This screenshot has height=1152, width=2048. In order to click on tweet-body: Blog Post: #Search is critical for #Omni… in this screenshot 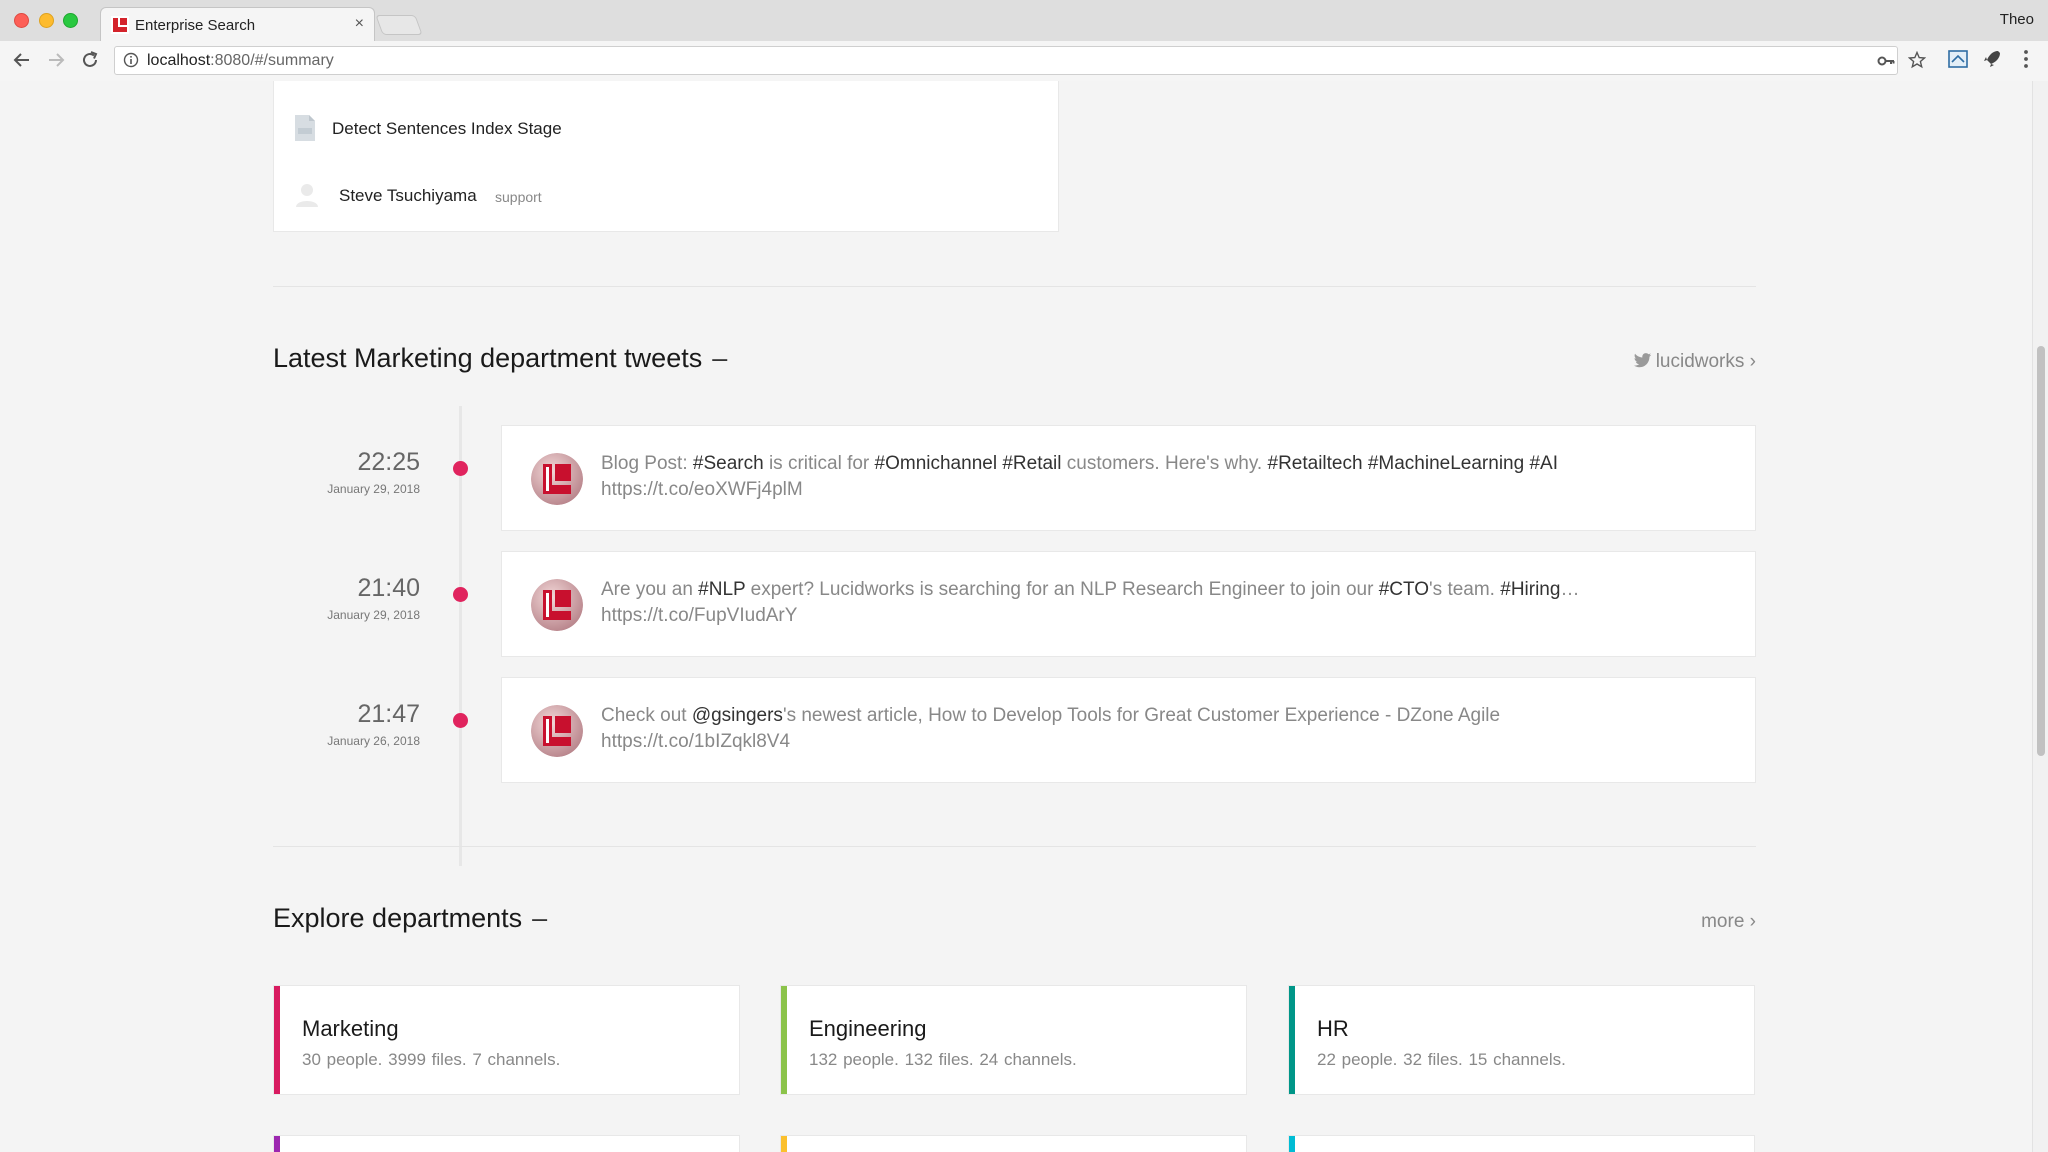, I will do `click(1166, 464)`.